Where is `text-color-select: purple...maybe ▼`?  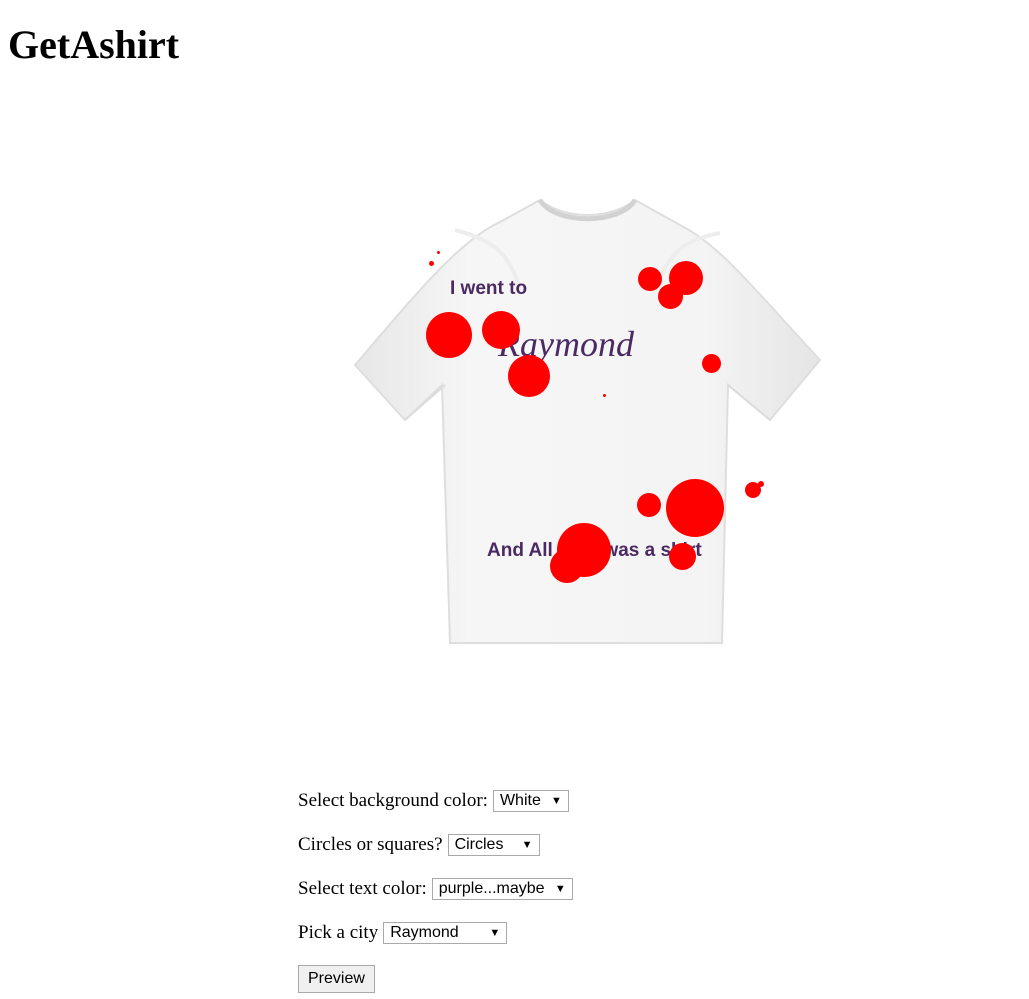 text-color-select: purple...maybe ▼ is located at coordinates (502, 889).